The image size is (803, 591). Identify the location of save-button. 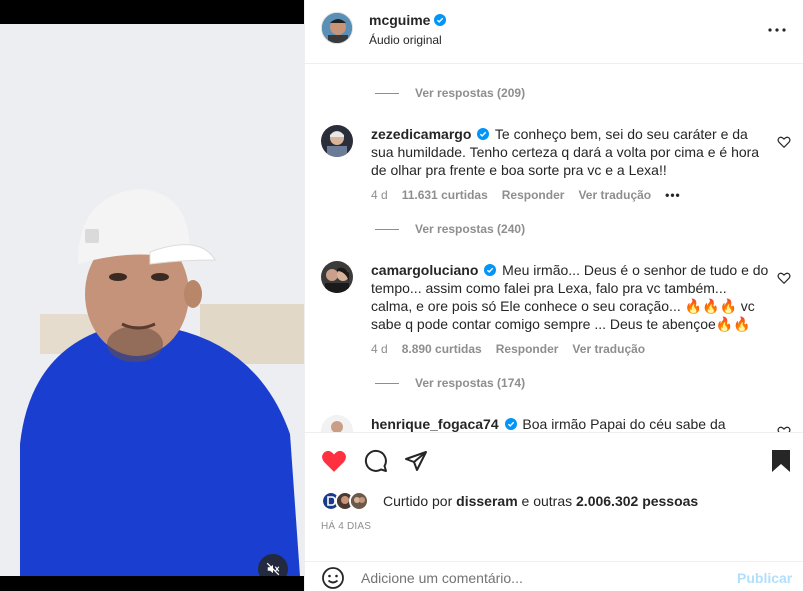
(781, 461).